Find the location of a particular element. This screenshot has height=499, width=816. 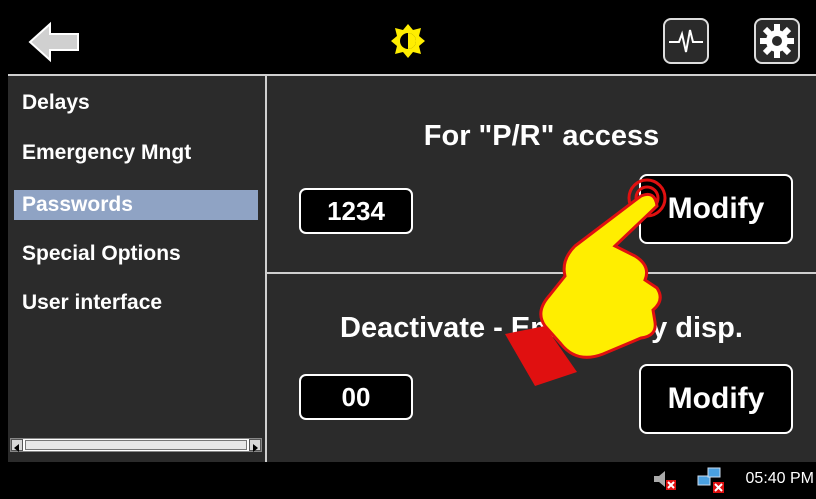

volume-muted-tray is located at coordinates (665, 480).